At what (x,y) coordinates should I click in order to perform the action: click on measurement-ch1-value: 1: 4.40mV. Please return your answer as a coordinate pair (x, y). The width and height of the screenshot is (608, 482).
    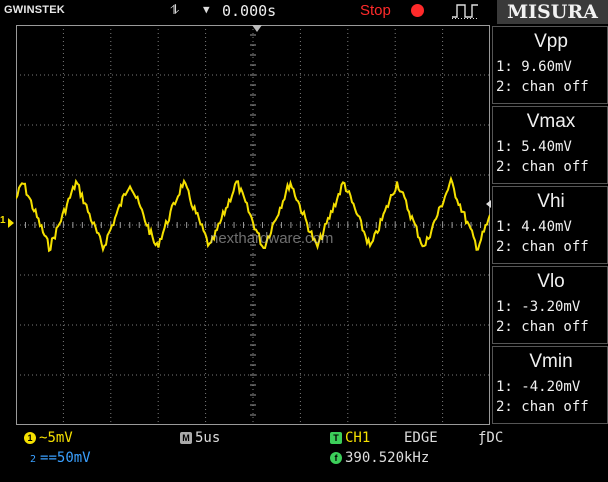
    Looking at the image, I should click on (534, 227).